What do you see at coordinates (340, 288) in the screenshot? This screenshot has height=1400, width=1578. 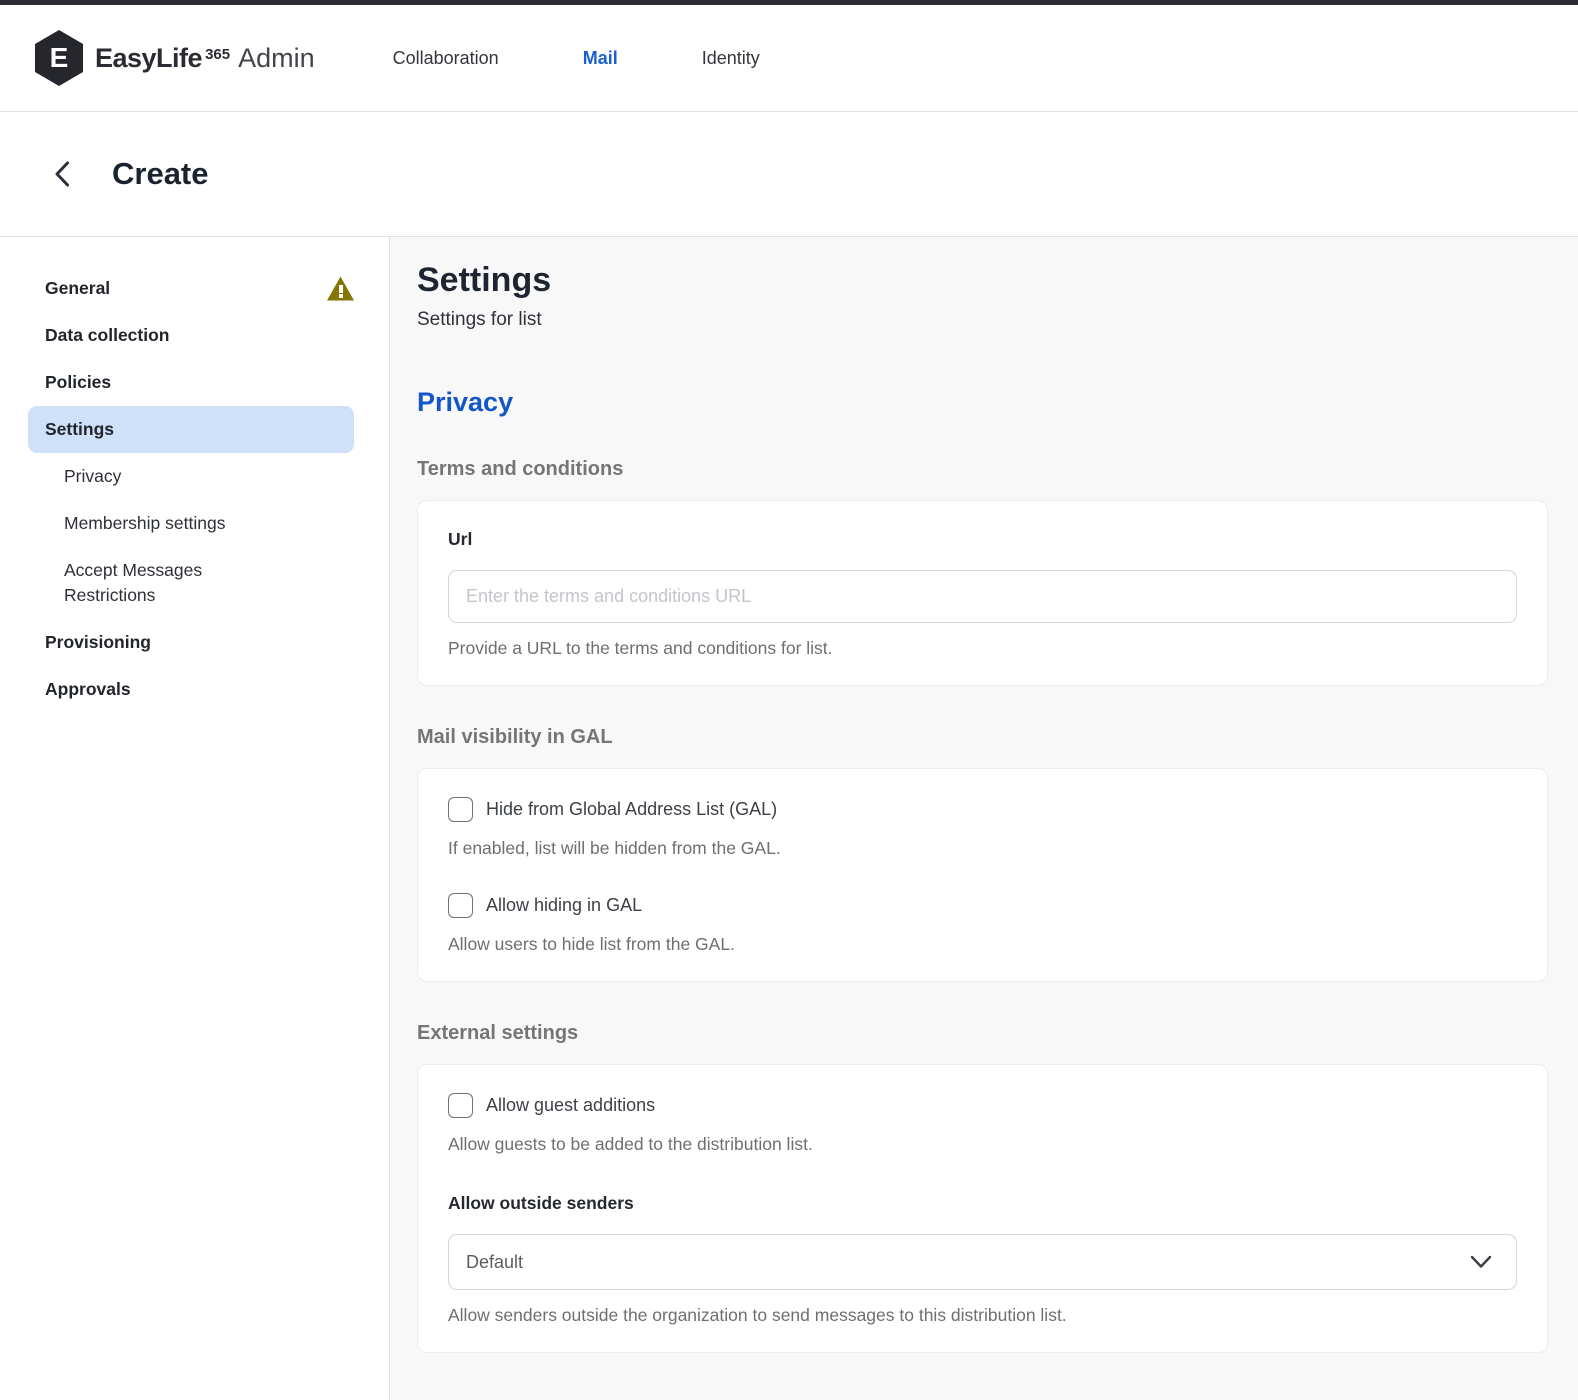 I see `warning-icon` at bounding box center [340, 288].